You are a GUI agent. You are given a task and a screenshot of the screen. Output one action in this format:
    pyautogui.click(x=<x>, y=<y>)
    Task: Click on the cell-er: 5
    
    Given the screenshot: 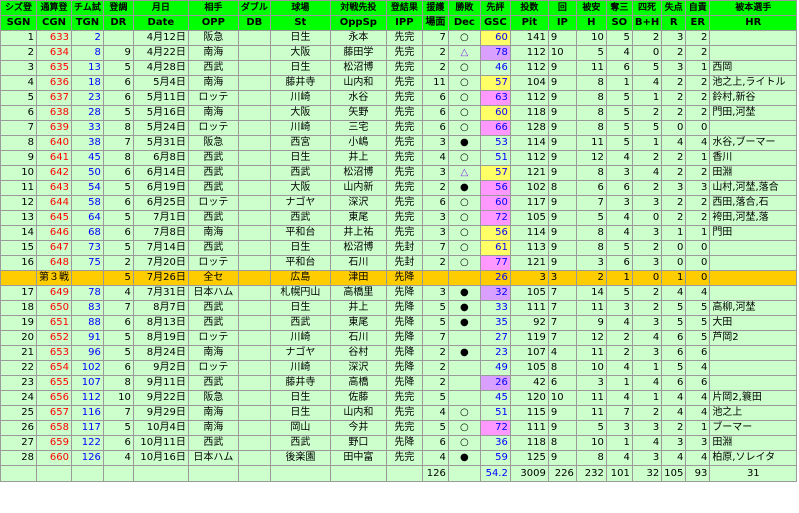 What is the action you would take?
    pyautogui.click(x=698, y=308)
    